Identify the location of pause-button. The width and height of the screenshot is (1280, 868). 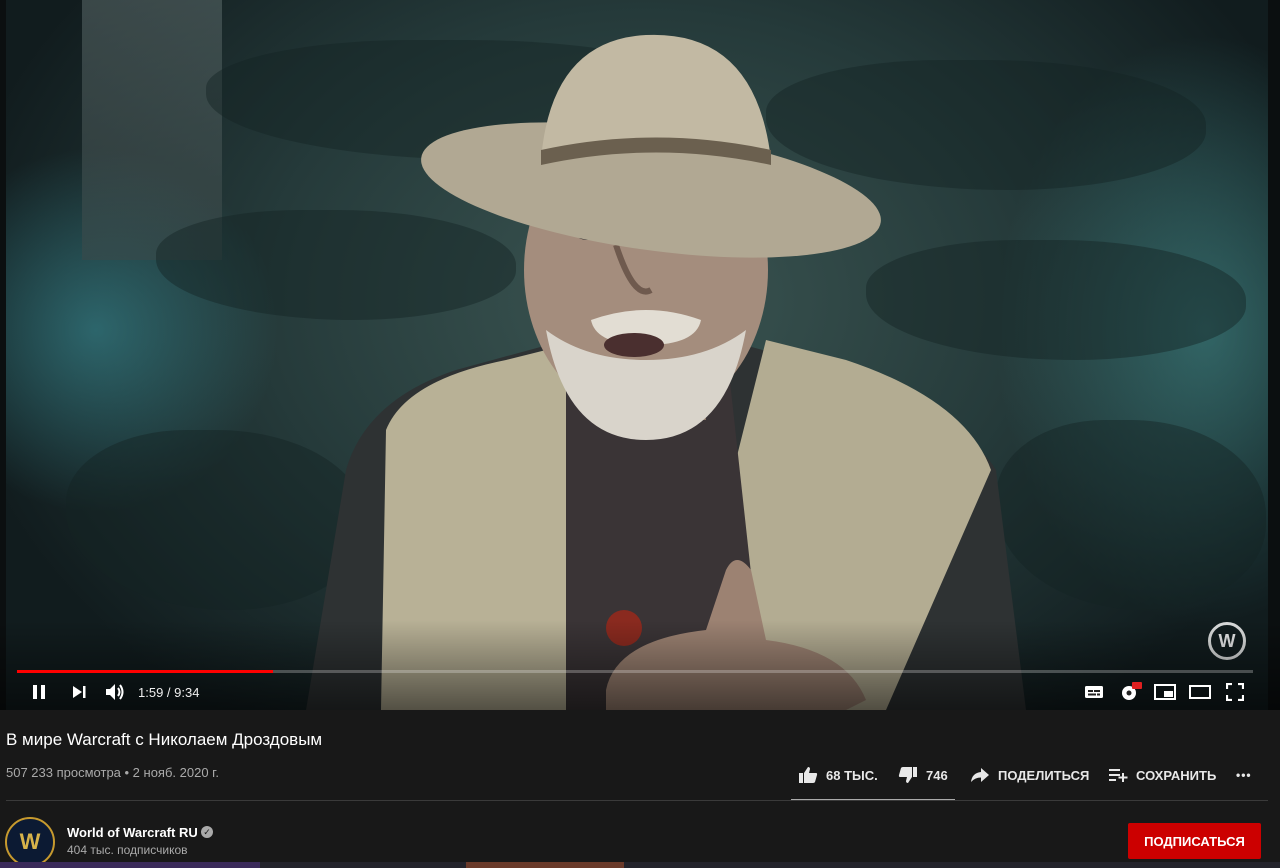
(39, 692).